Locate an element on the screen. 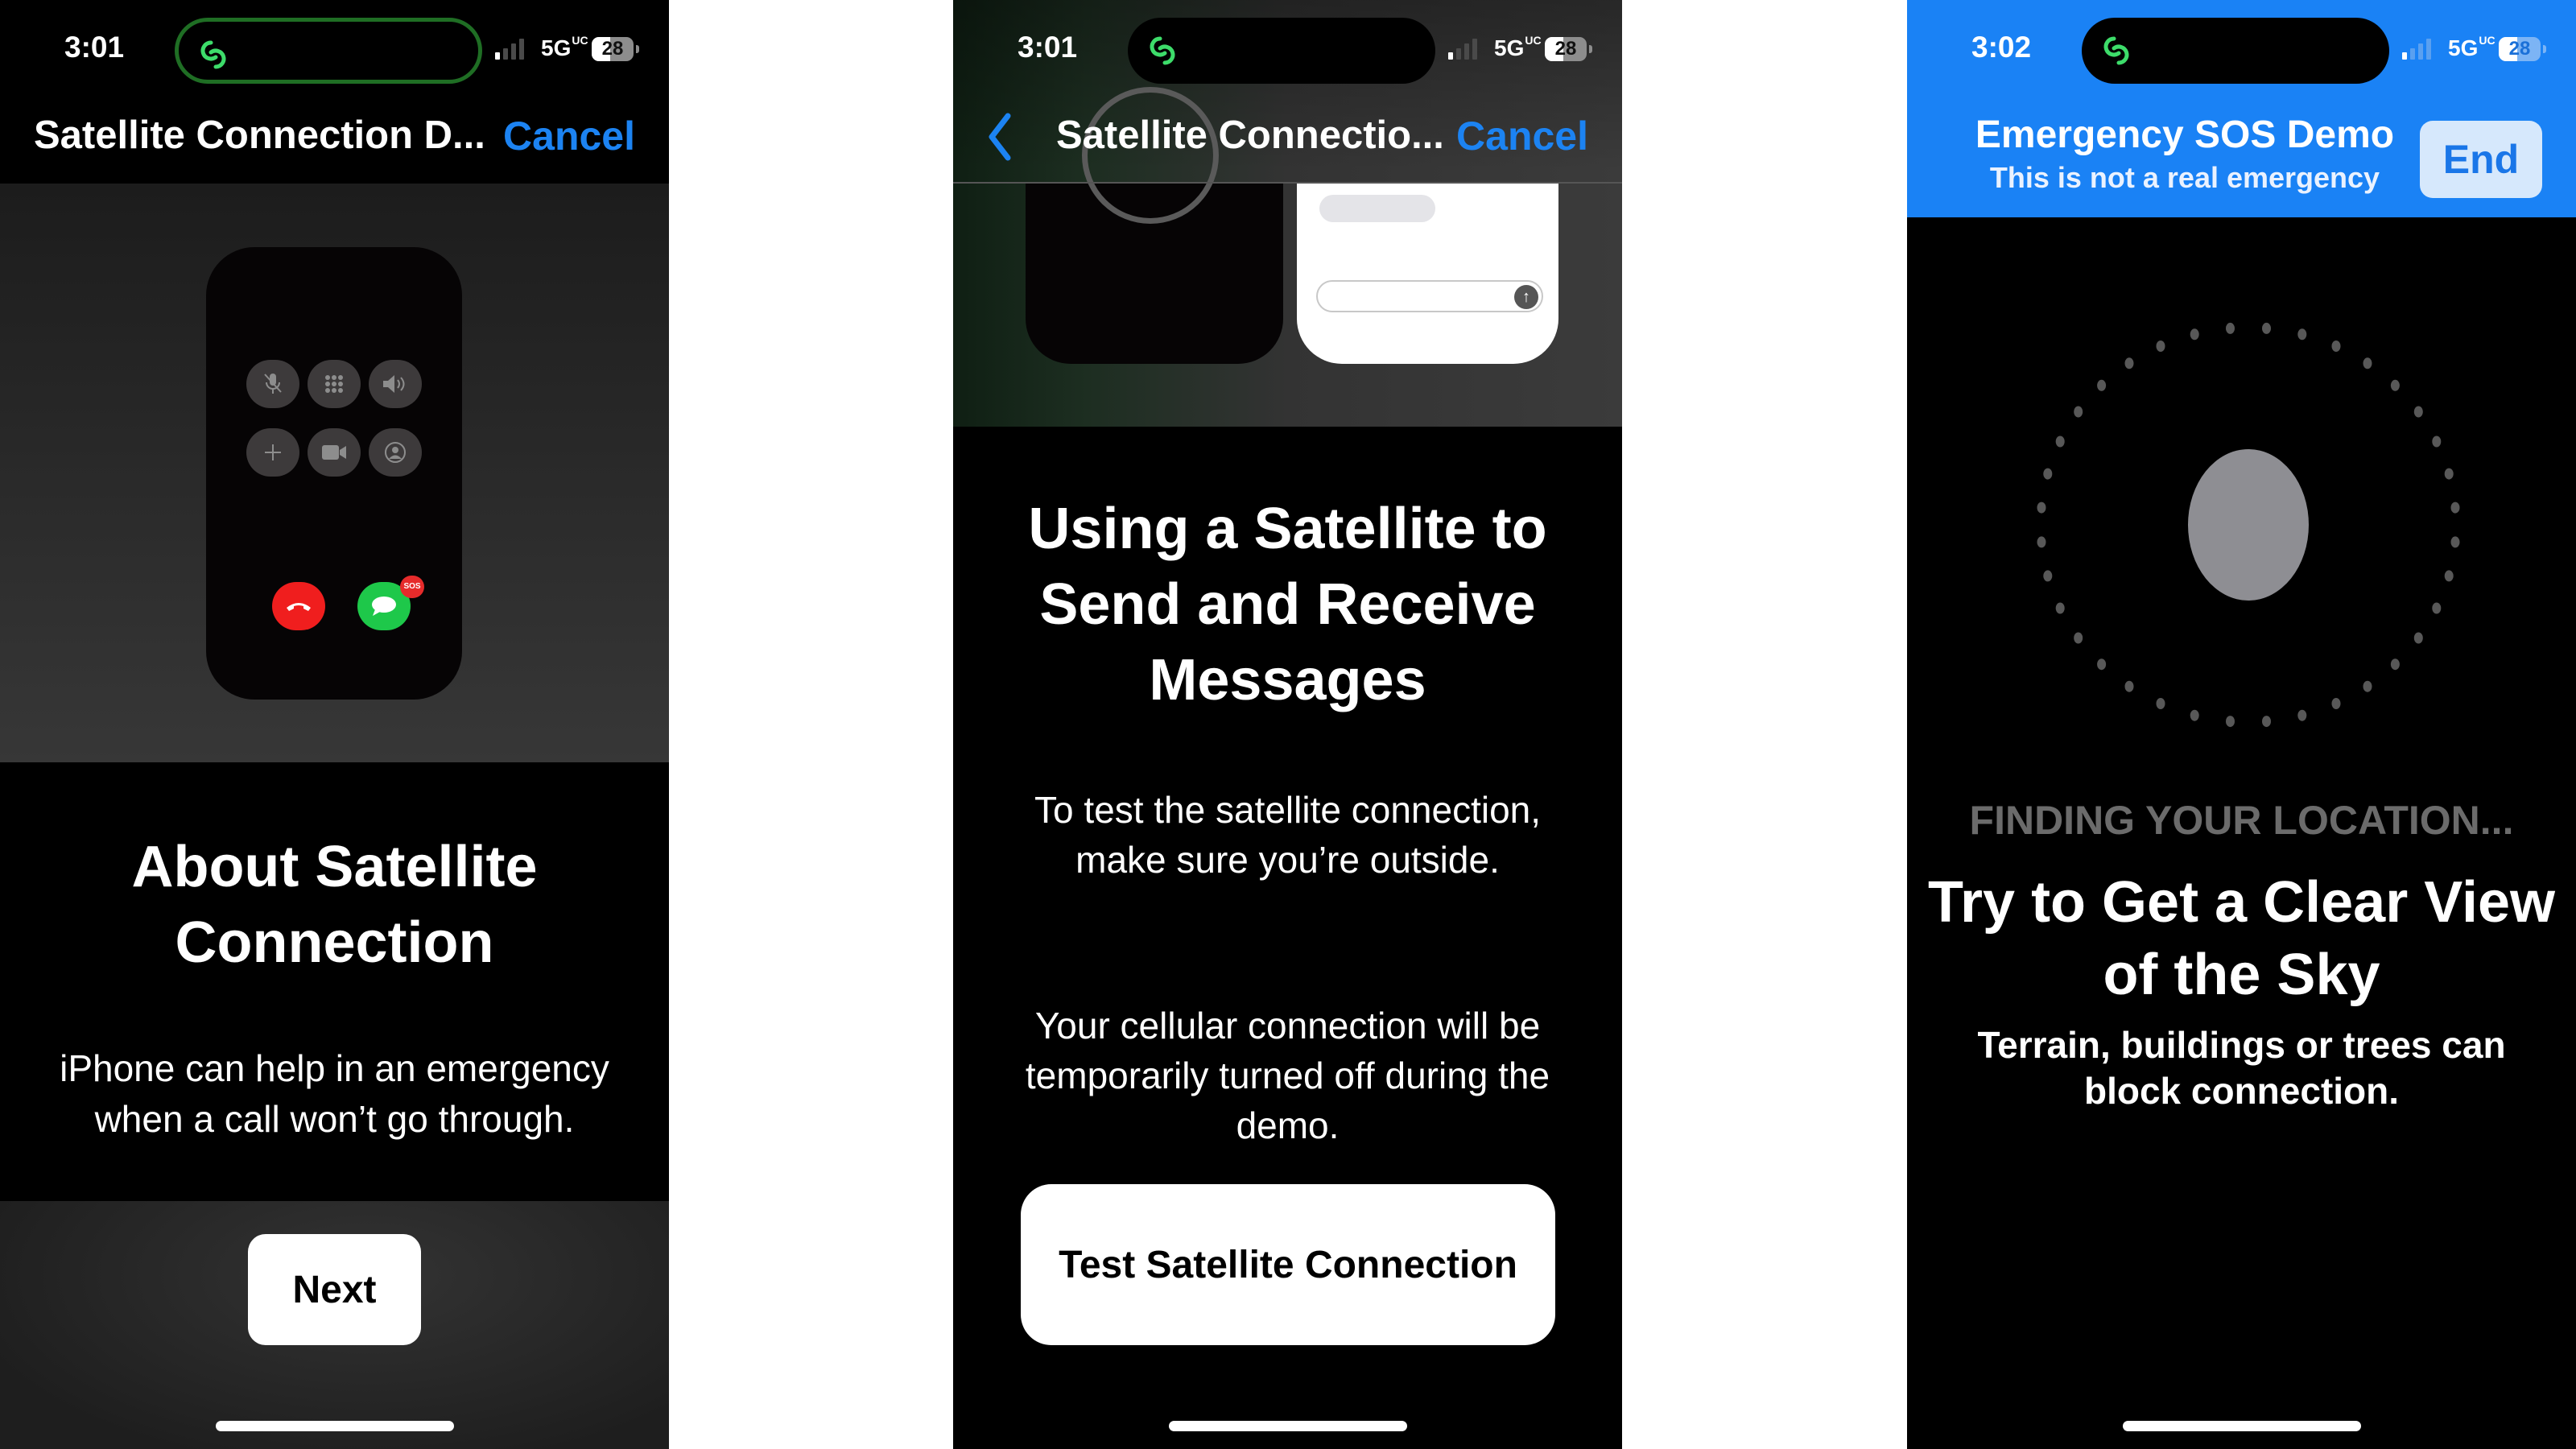 This screenshot has width=2576, height=1449. facetime-icon is located at coordinates (334, 452).